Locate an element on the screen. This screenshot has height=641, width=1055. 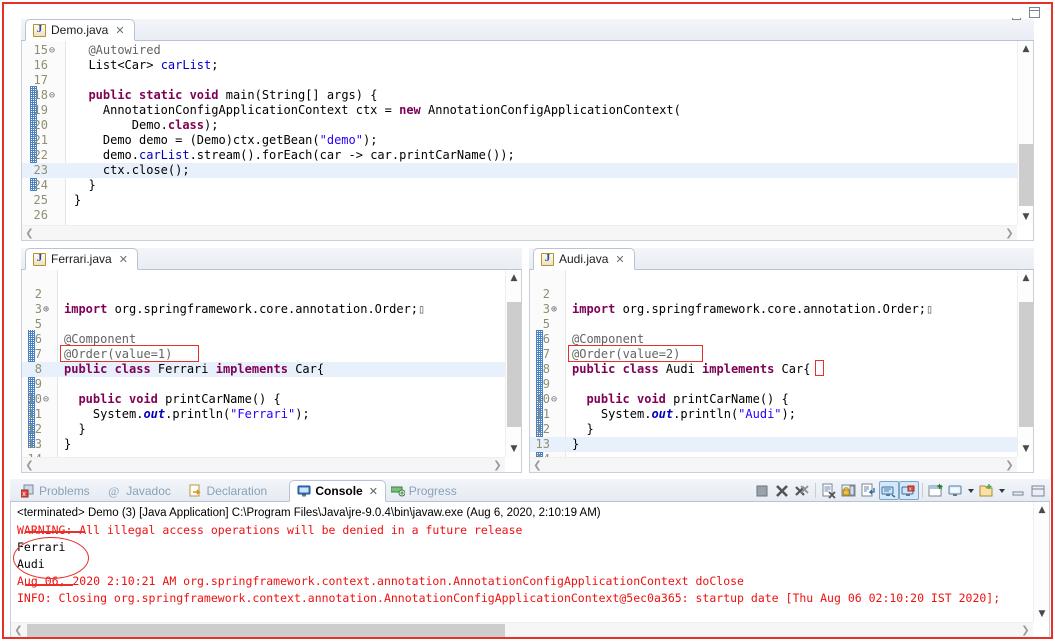
console-tab-problems: x Problems is located at coordinates (55, 491).